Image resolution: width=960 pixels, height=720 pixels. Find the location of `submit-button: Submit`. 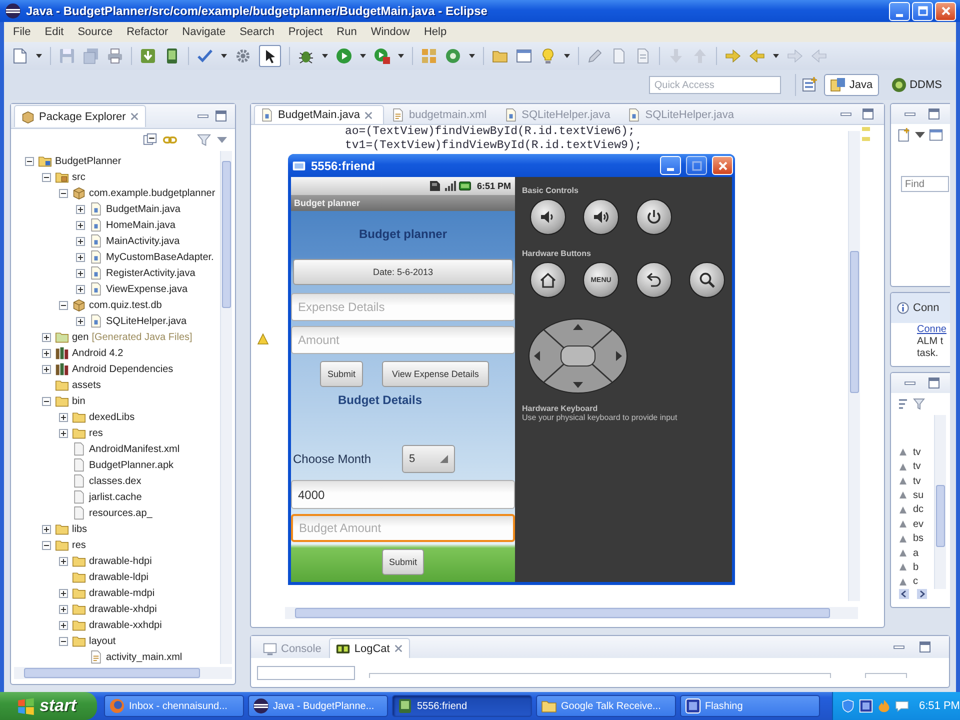

submit-button: Submit is located at coordinates (403, 562).